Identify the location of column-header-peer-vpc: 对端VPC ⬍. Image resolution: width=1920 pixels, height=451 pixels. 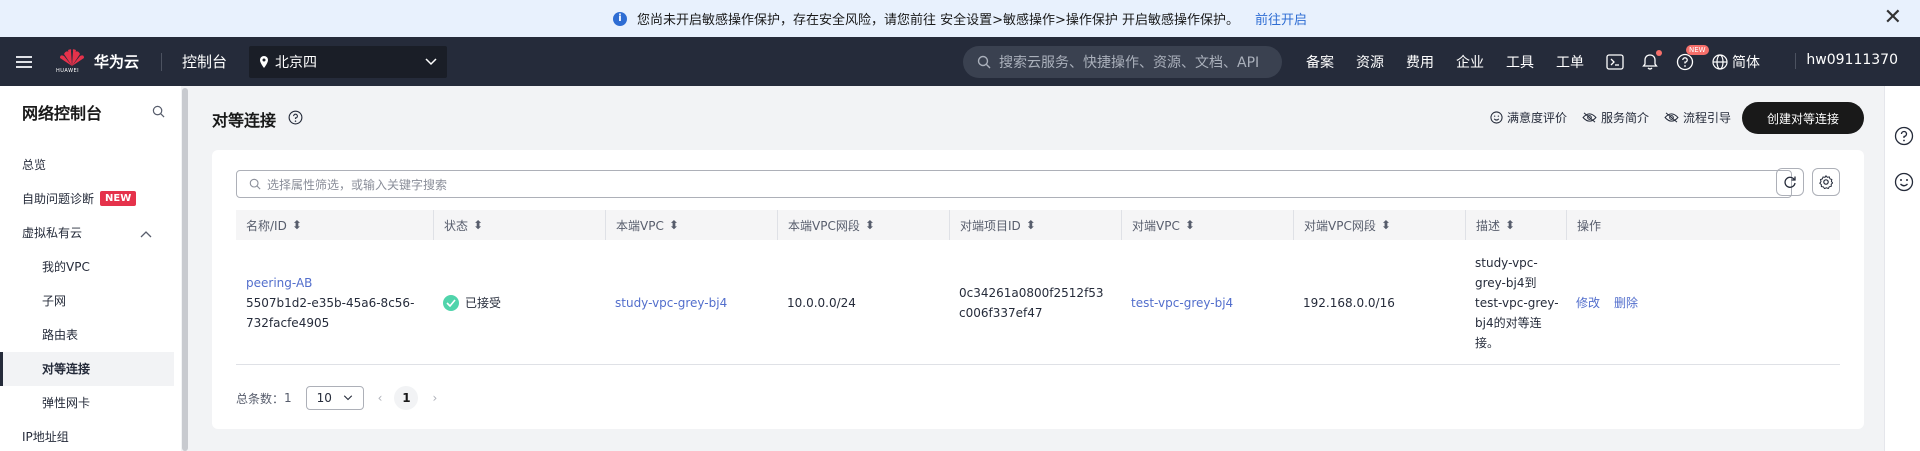
(1207, 225).